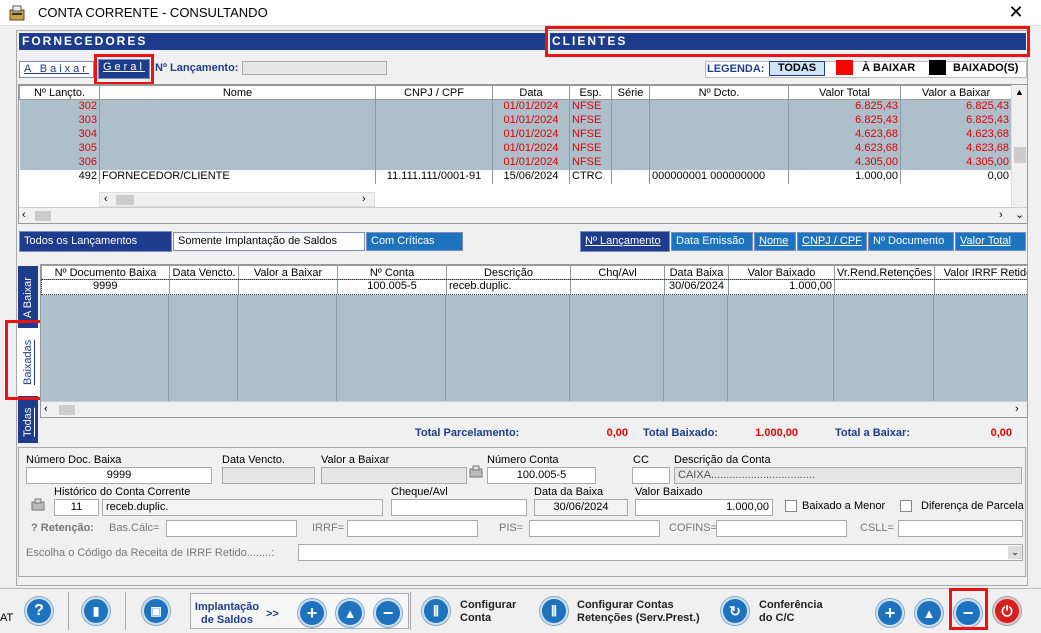 The image size is (1041, 633). I want to click on help-icon: ?, so click(39, 611).